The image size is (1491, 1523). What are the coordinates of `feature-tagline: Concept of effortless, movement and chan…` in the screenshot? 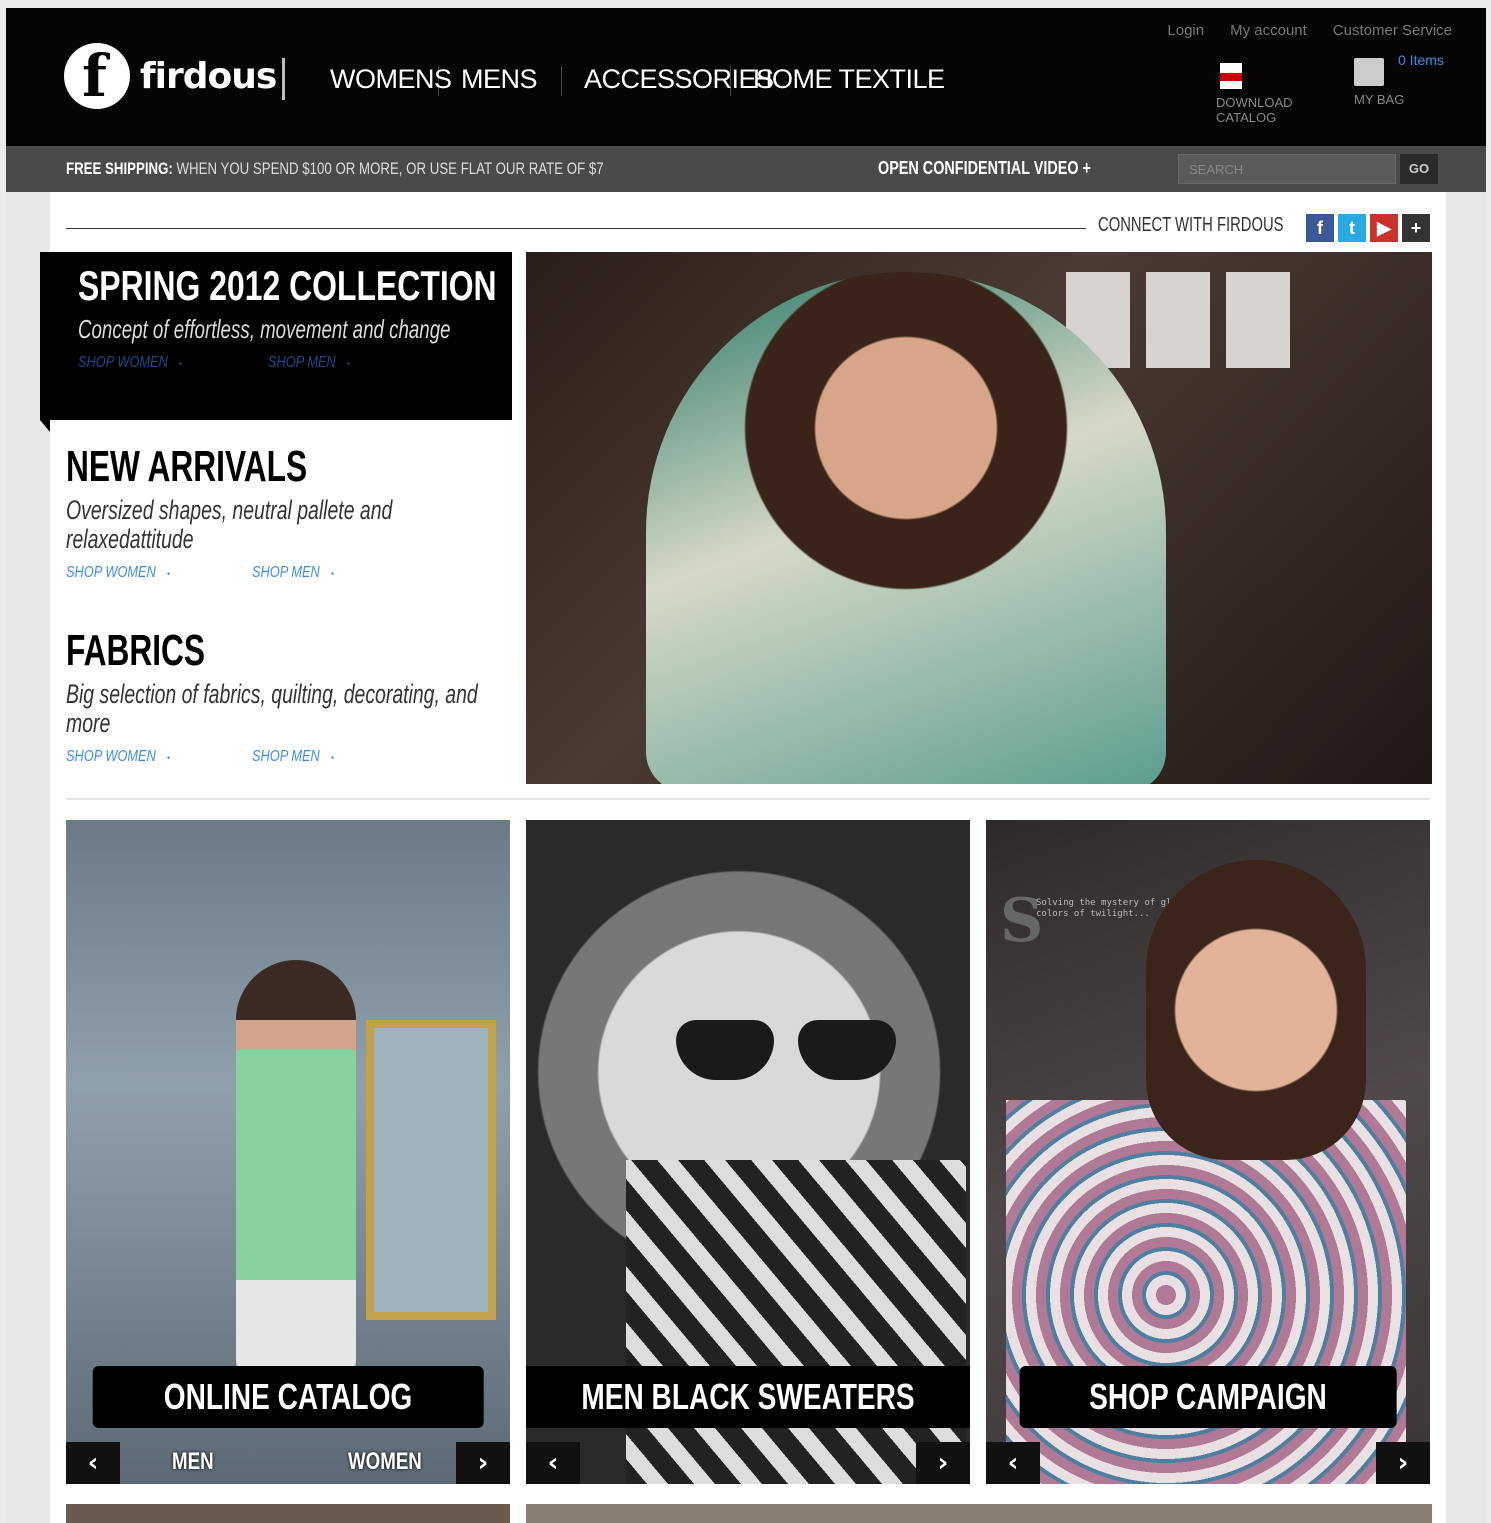 It's located at (264, 329).